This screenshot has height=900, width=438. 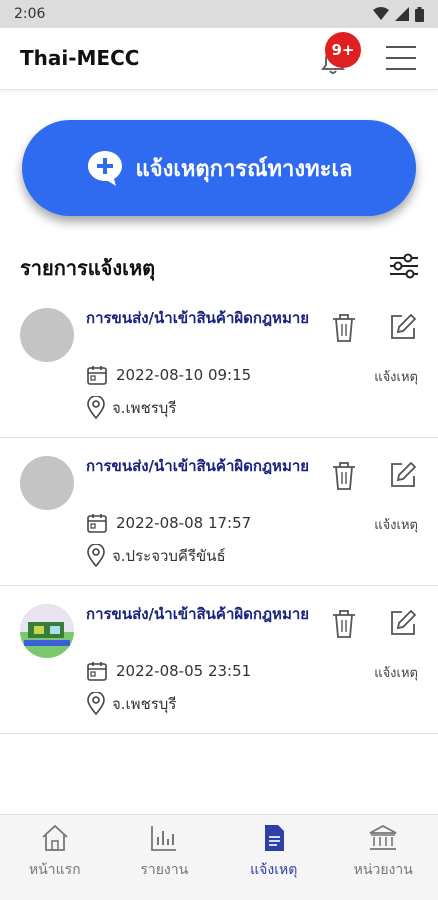 What do you see at coordinates (383, 857) in the screenshot?
I see `nav-item-agencies: หน่วยงาน` at bounding box center [383, 857].